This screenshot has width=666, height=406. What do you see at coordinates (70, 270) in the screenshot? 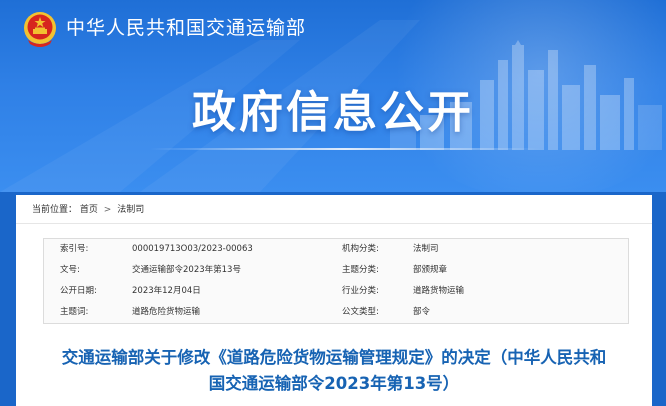
I see `metadata-label: 文号:` at bounding box center [70, 270].